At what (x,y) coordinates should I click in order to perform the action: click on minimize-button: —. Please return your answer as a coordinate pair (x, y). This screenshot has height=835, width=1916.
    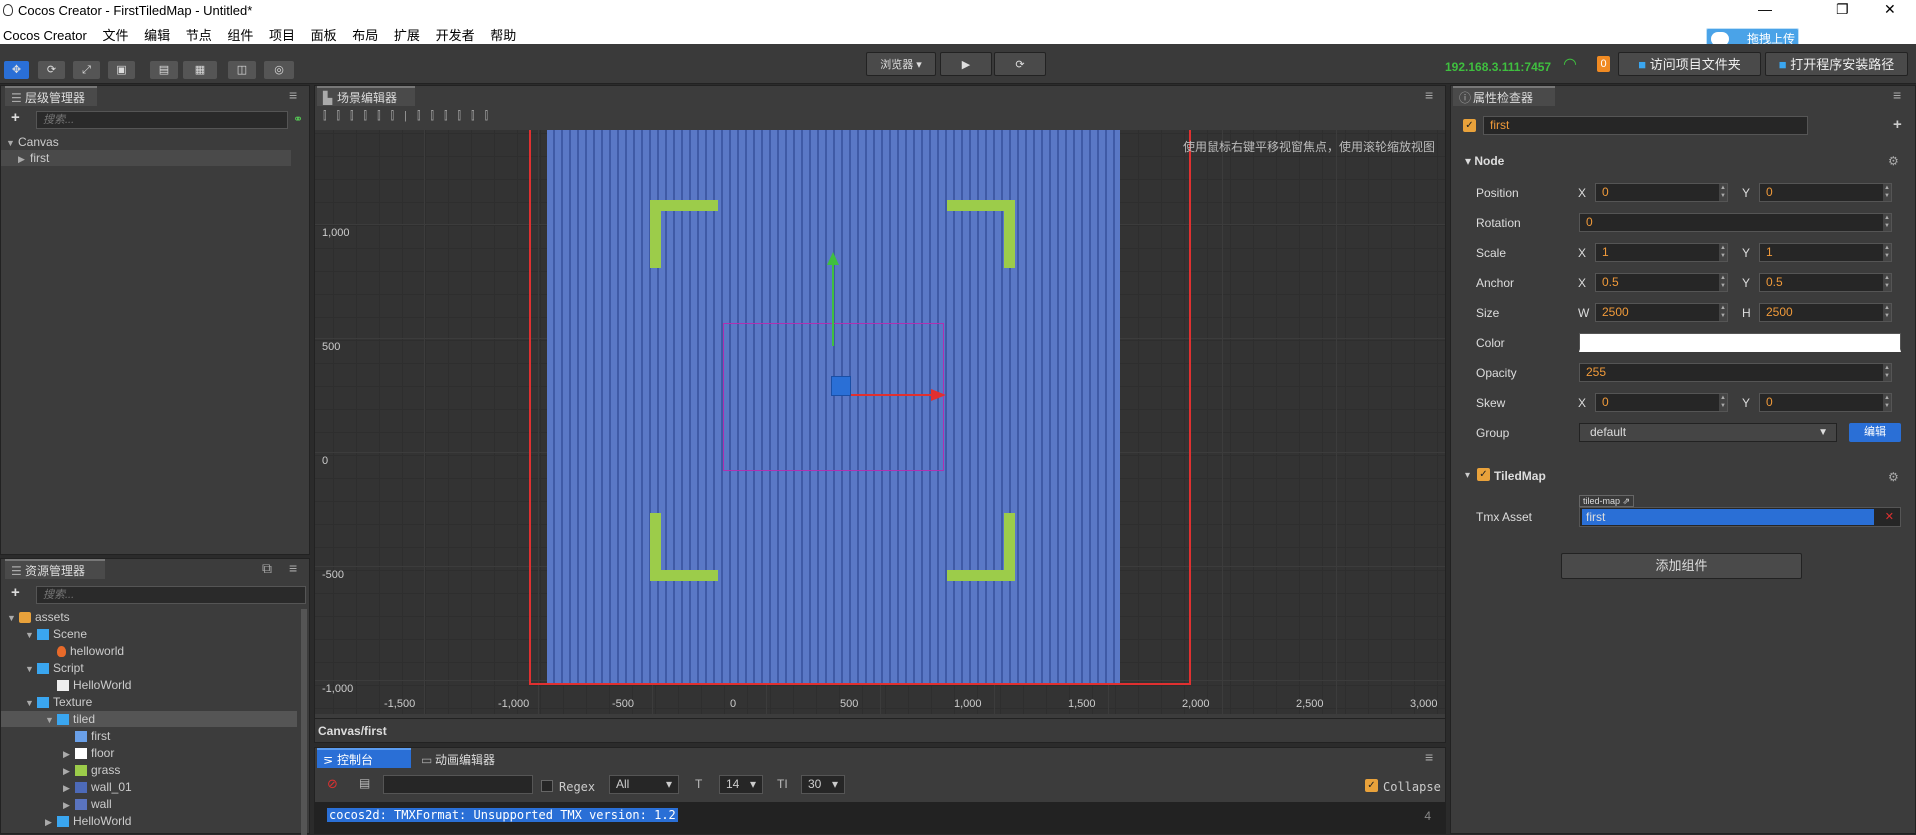
    Looking at the image, I should click on (1765, 9).